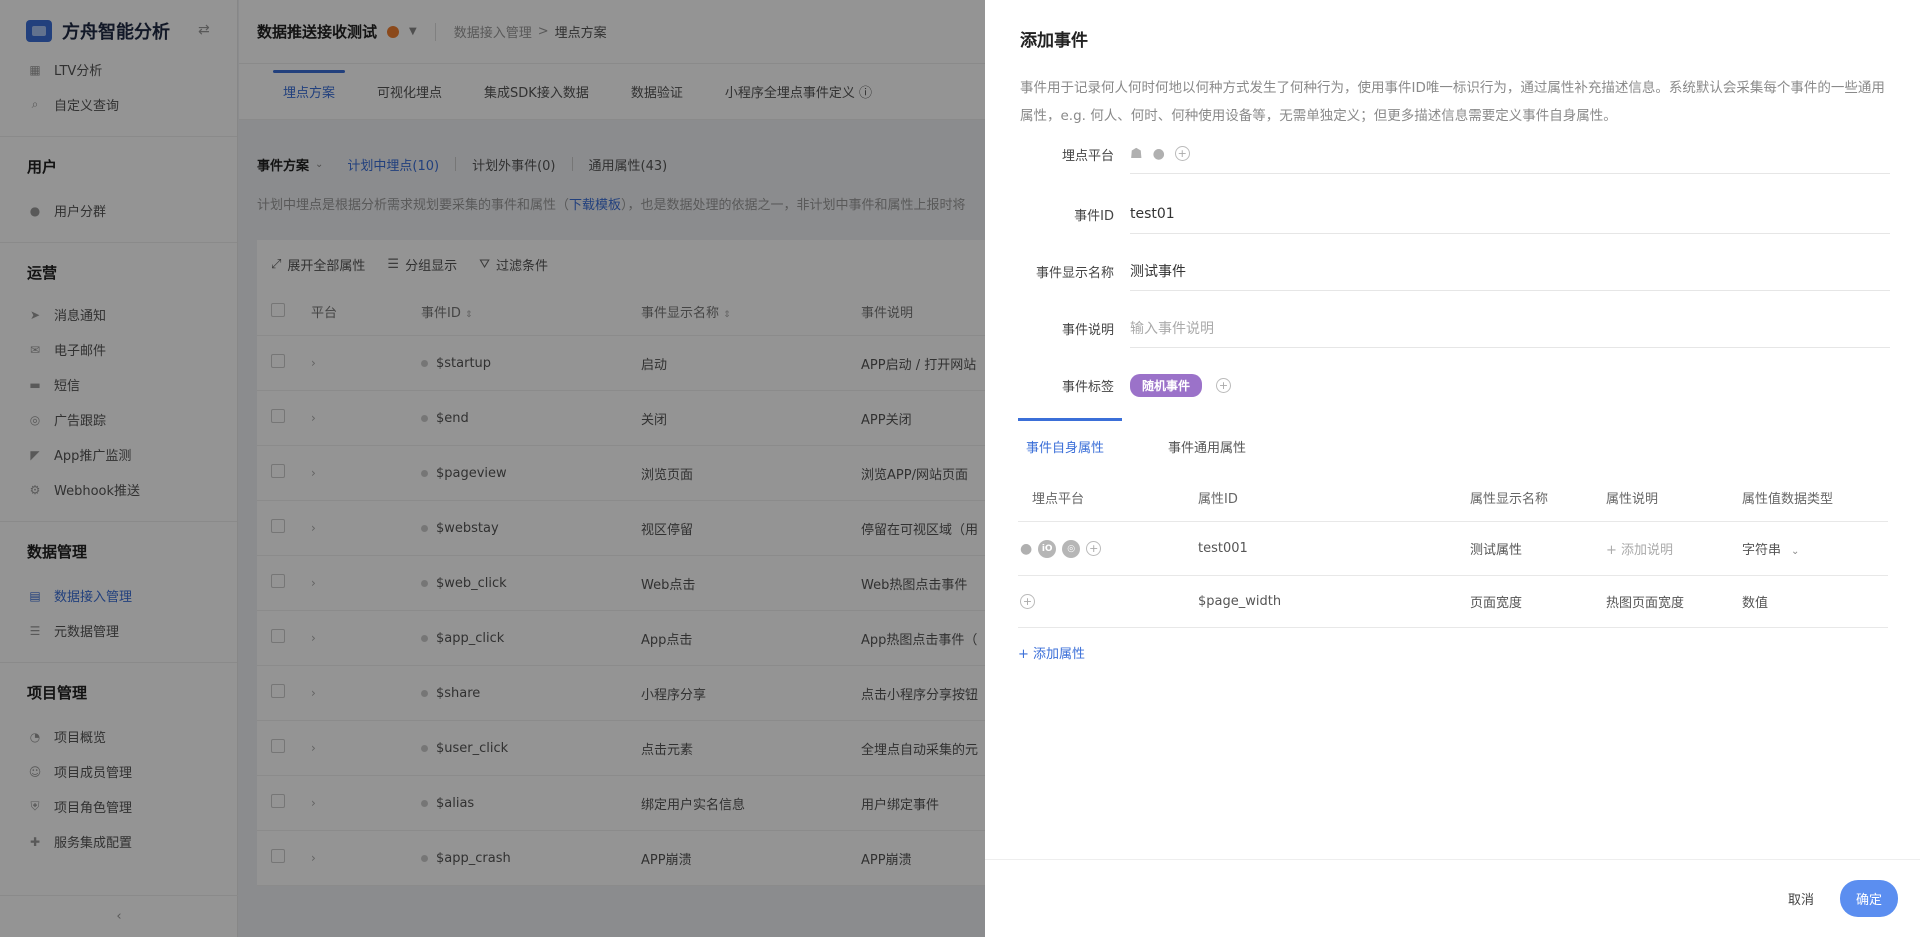 This screenshot has height=937, width=1920. Describe the element at coordinates (1632, 499) in the screenshot. I see `col-property-desc: 属性说明` at that location.